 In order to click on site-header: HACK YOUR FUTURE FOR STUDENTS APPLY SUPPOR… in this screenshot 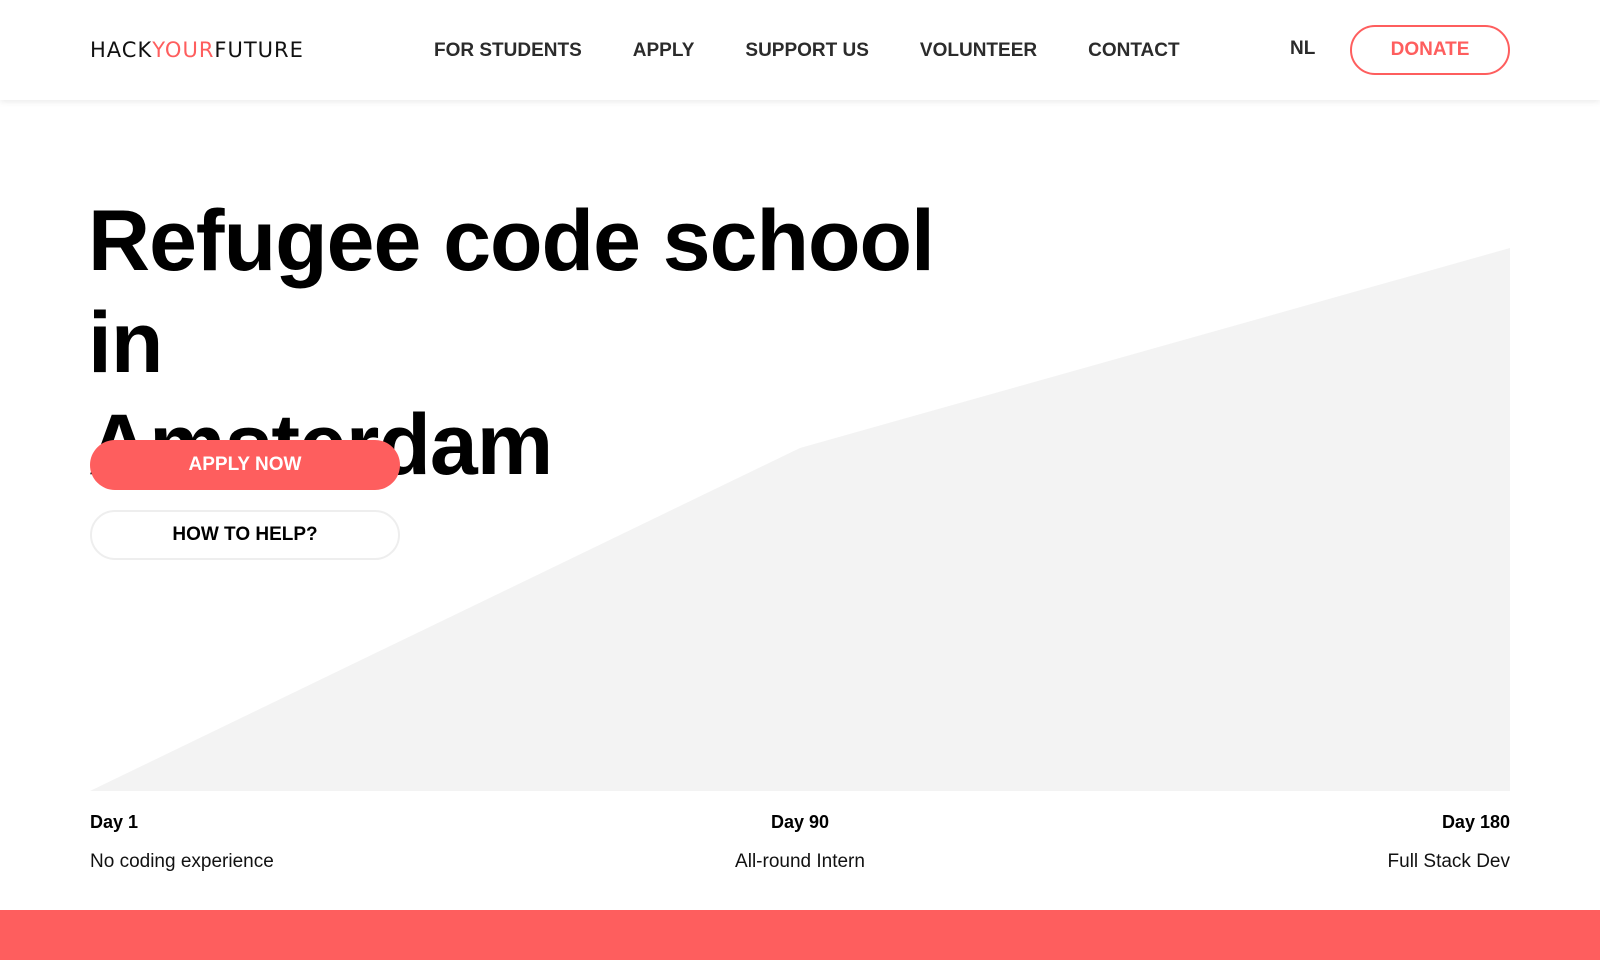, I will do `click(800, 50)`.